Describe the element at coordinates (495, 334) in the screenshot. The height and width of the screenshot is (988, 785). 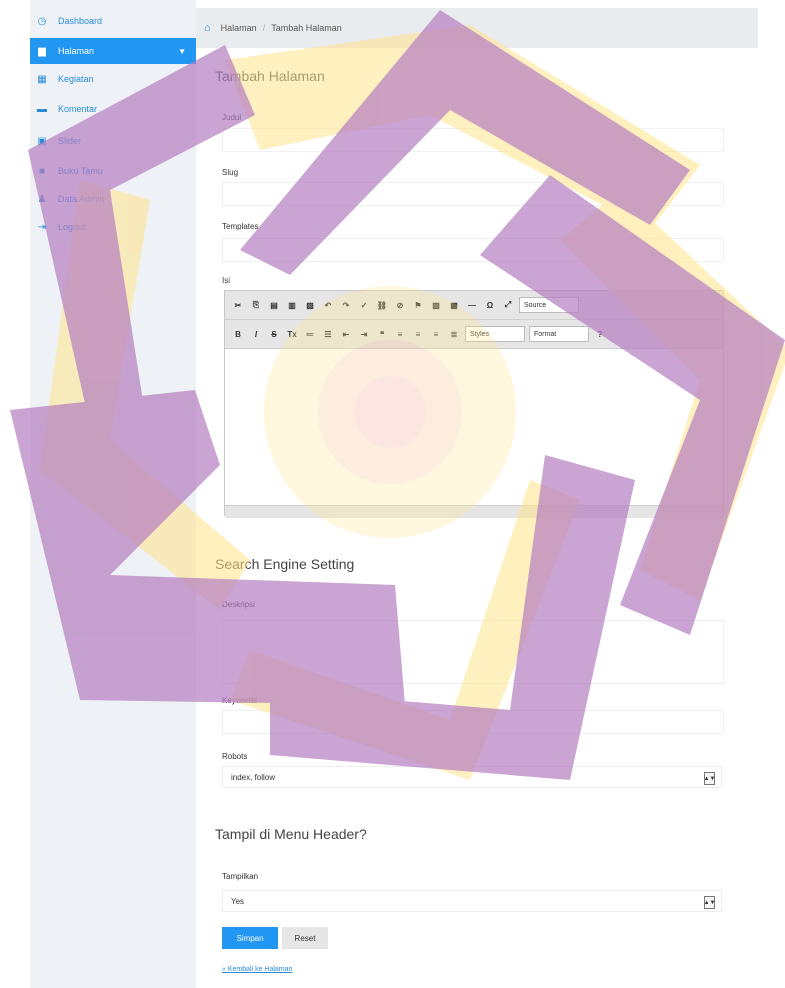
I see `styles-select: Styles` at that location.